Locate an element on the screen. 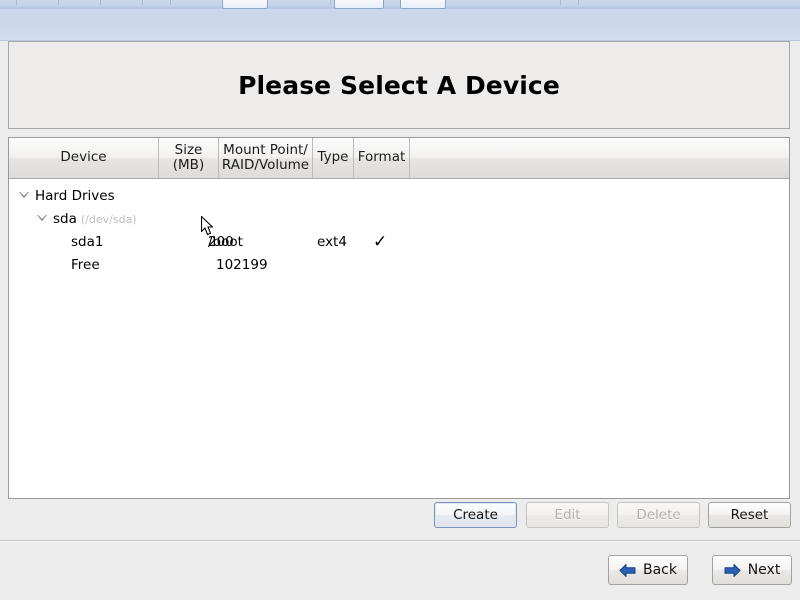  navigation-button-row: Back Next is located at coordinates (400, 577).